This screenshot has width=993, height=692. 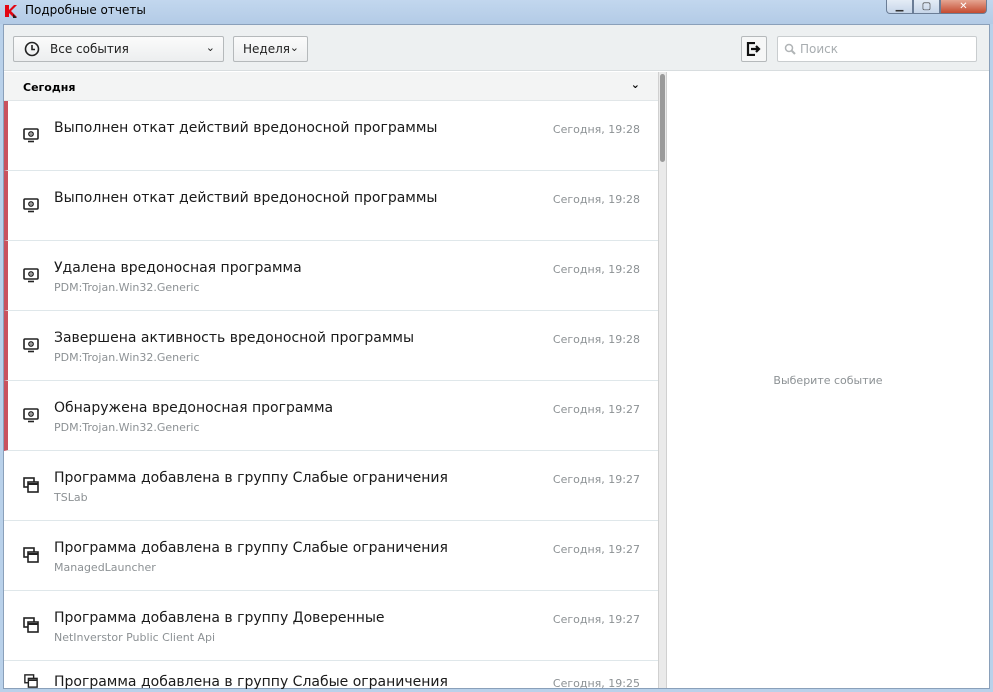 I want to click on kaspersky-logo-icon, so click(x=11, y=11).